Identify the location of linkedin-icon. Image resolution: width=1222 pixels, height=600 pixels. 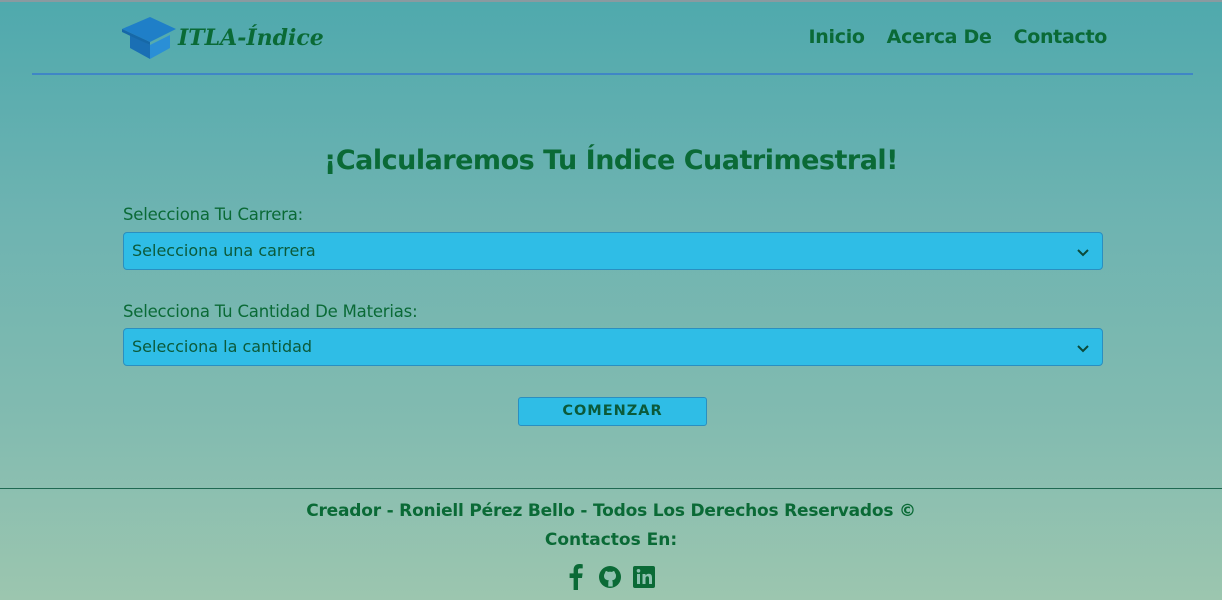
(644, 577).